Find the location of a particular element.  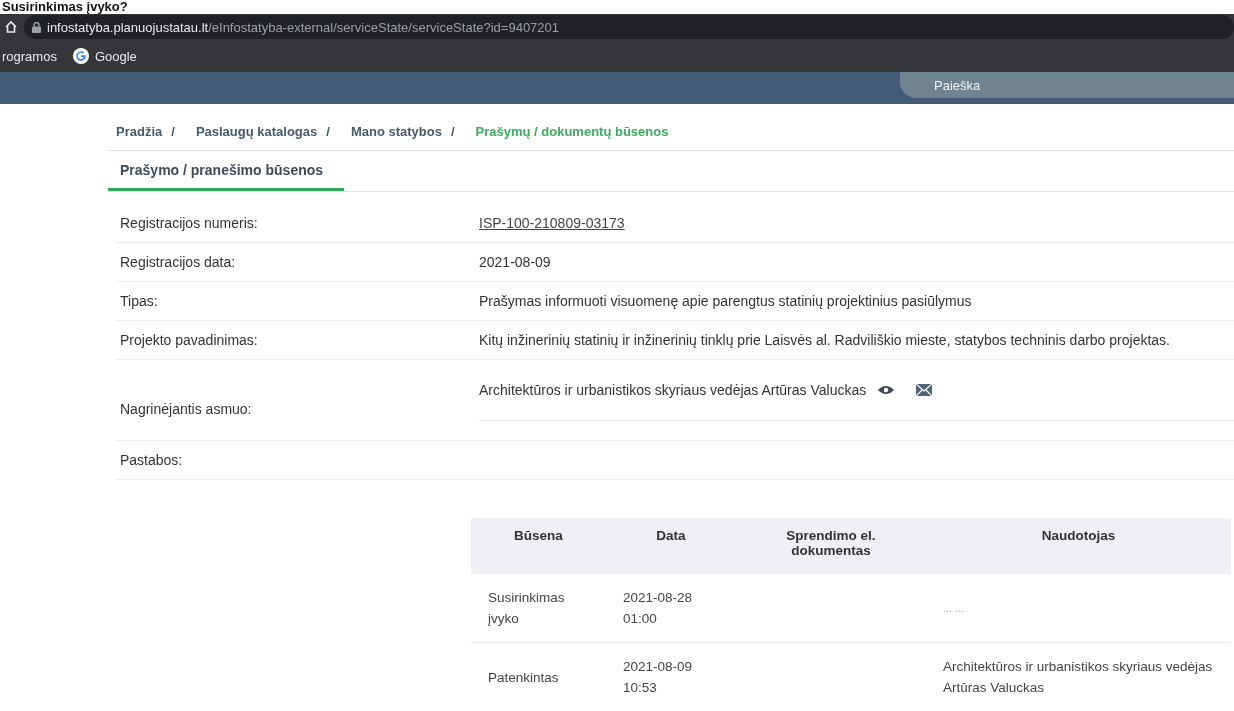

search-field: Paieška is located at coordinates (1067, 85).